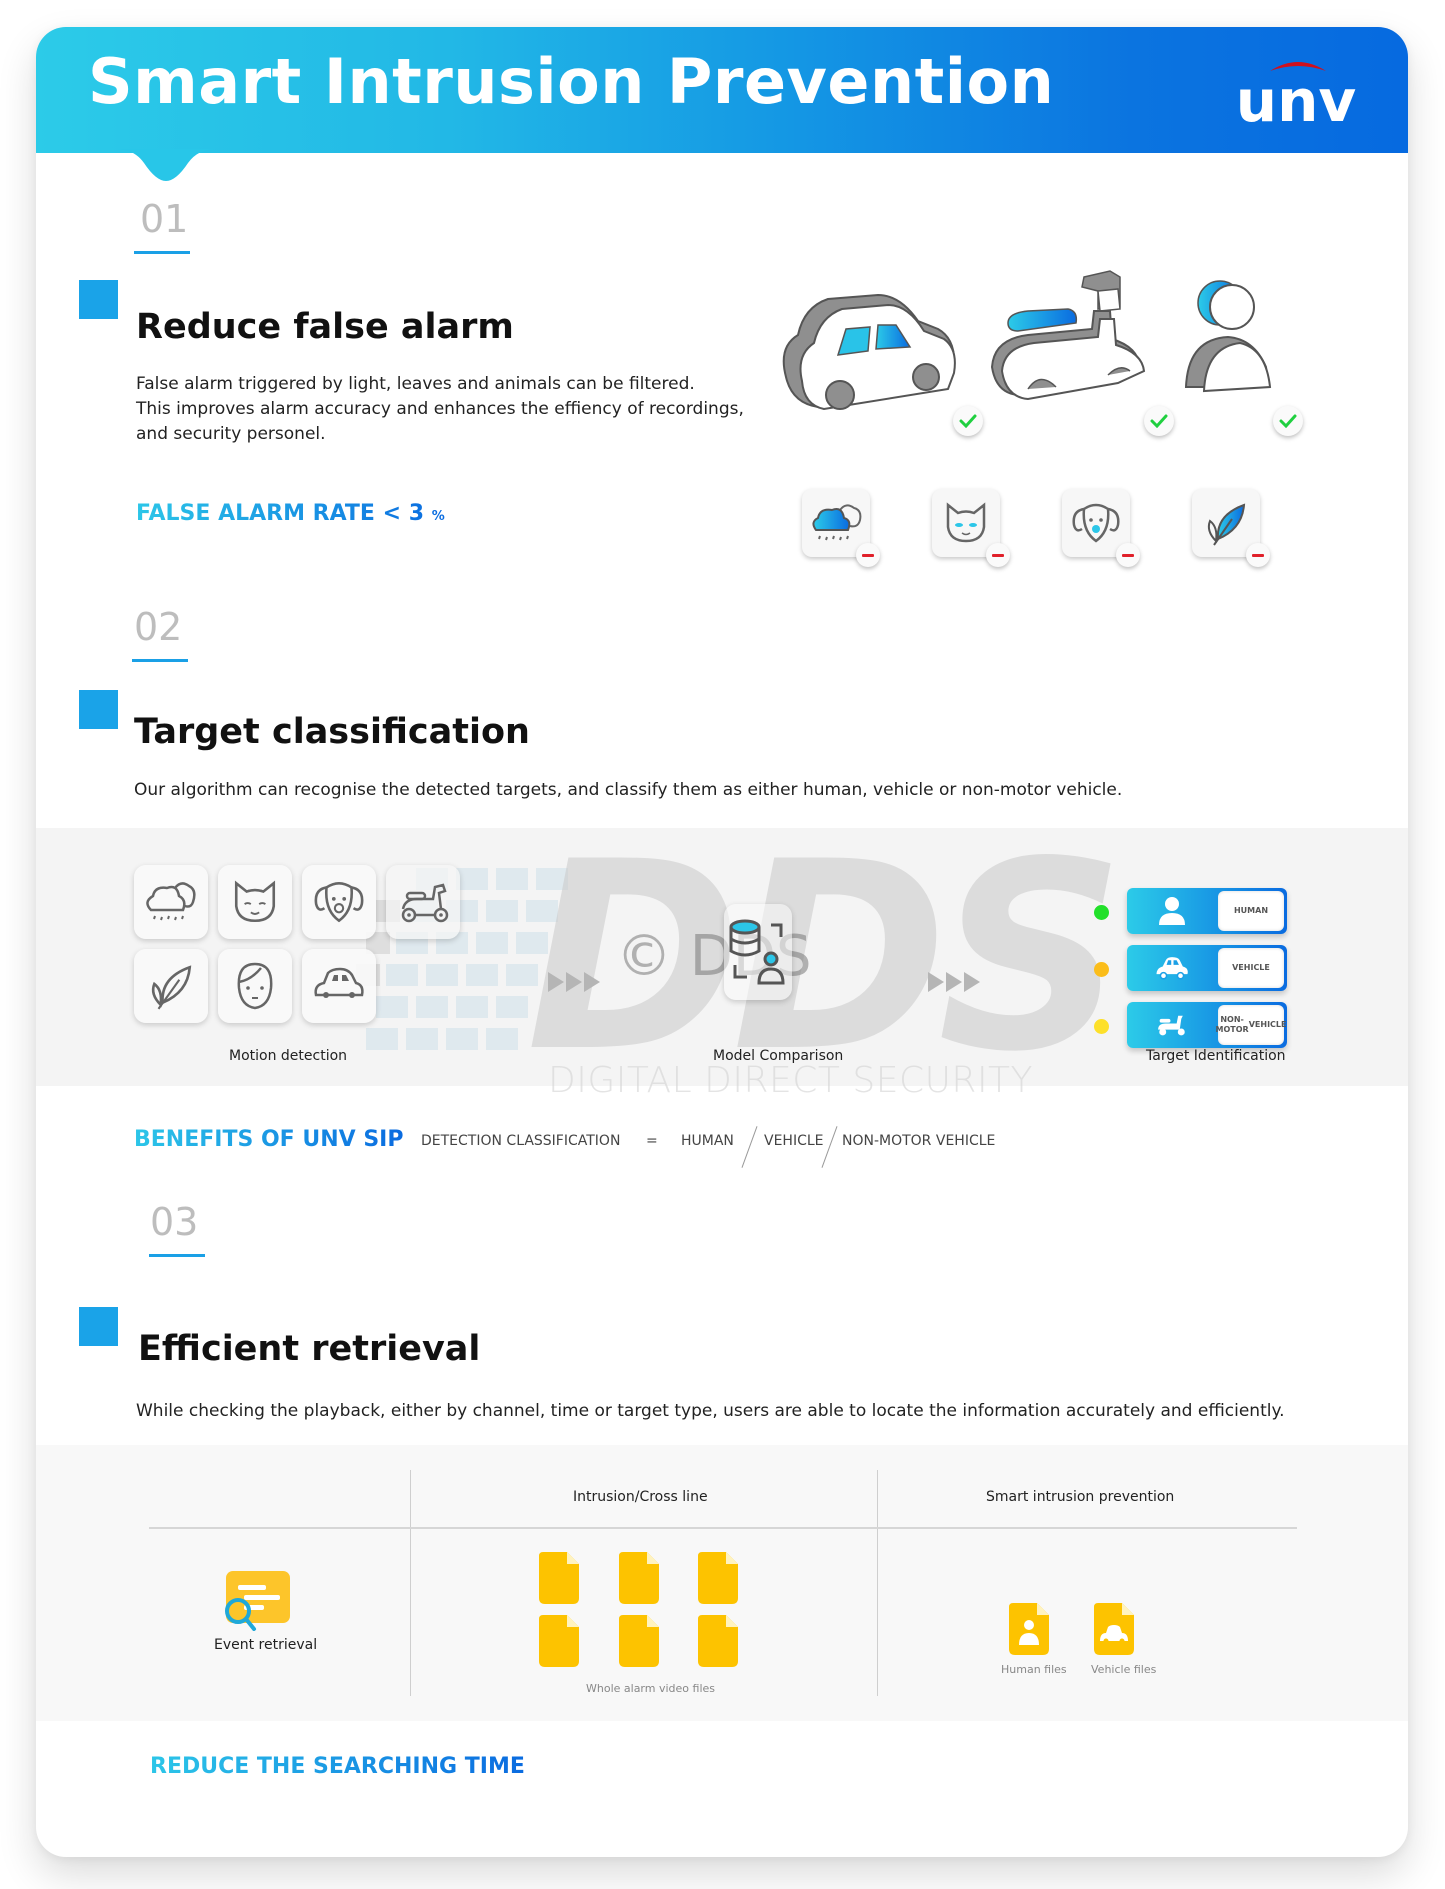  Describe the element at coordinates (1124, 1669) in the screenshot. I see `vehicle-files-label: Vehicle files` at that location.